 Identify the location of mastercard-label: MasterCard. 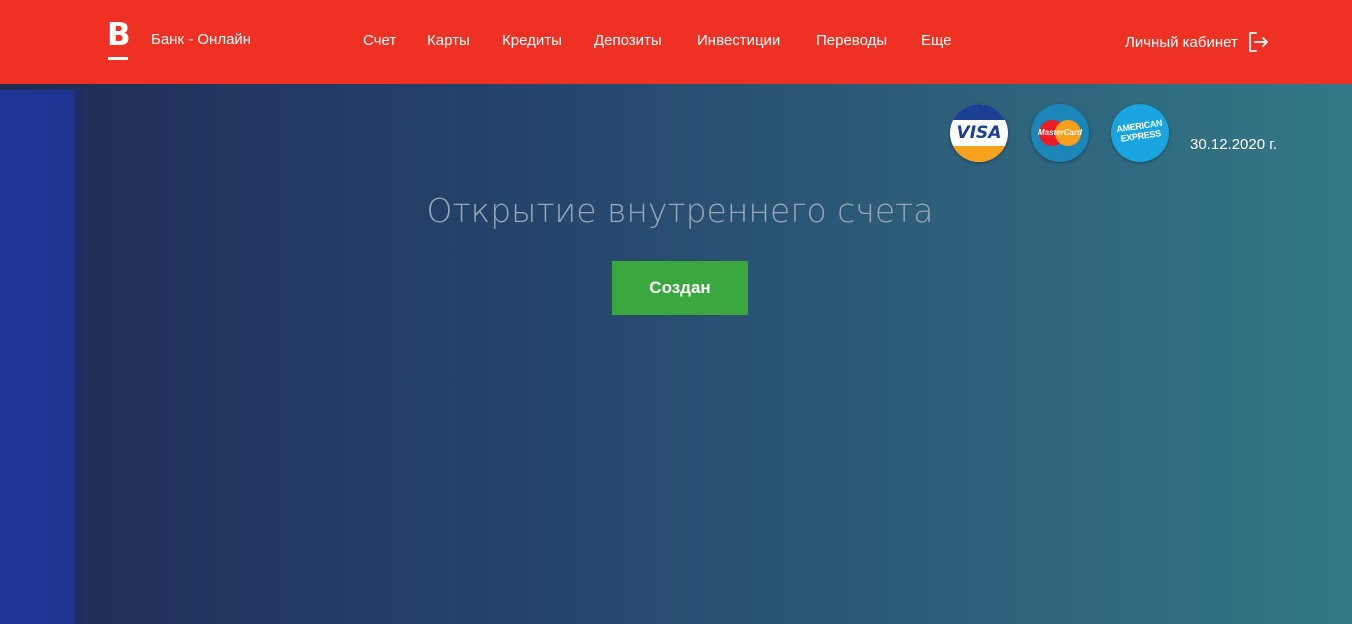
(1059, 132).